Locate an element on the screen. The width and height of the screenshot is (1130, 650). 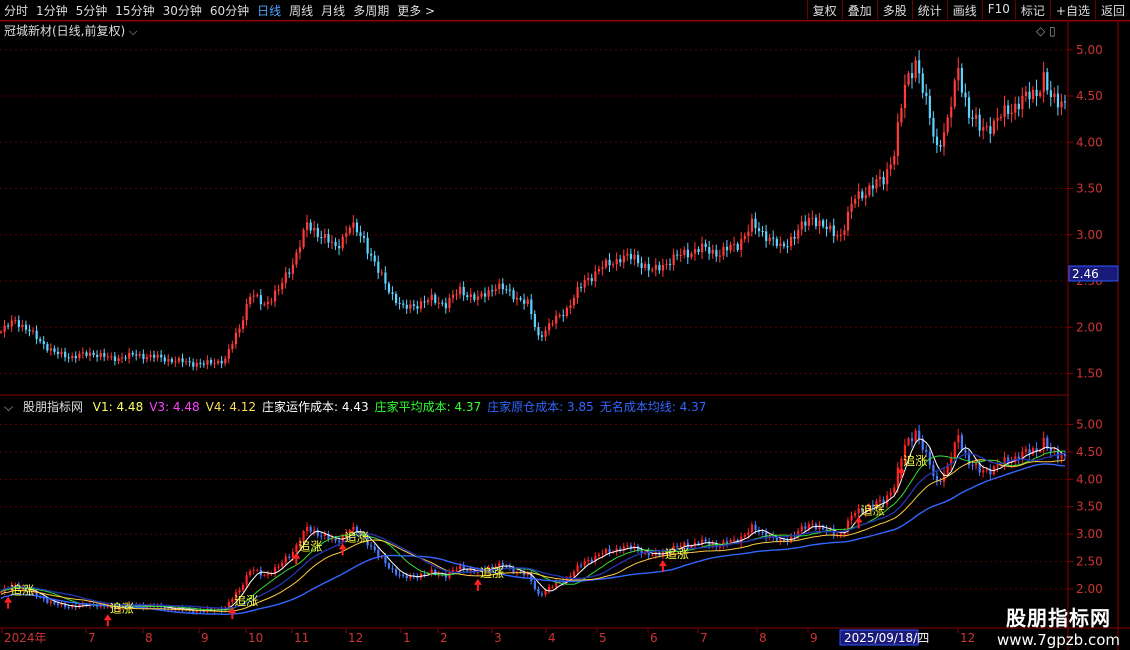
brand-watermark: 股朋指标网 www.7gpzb.com is located at coordinates (1058, 625).